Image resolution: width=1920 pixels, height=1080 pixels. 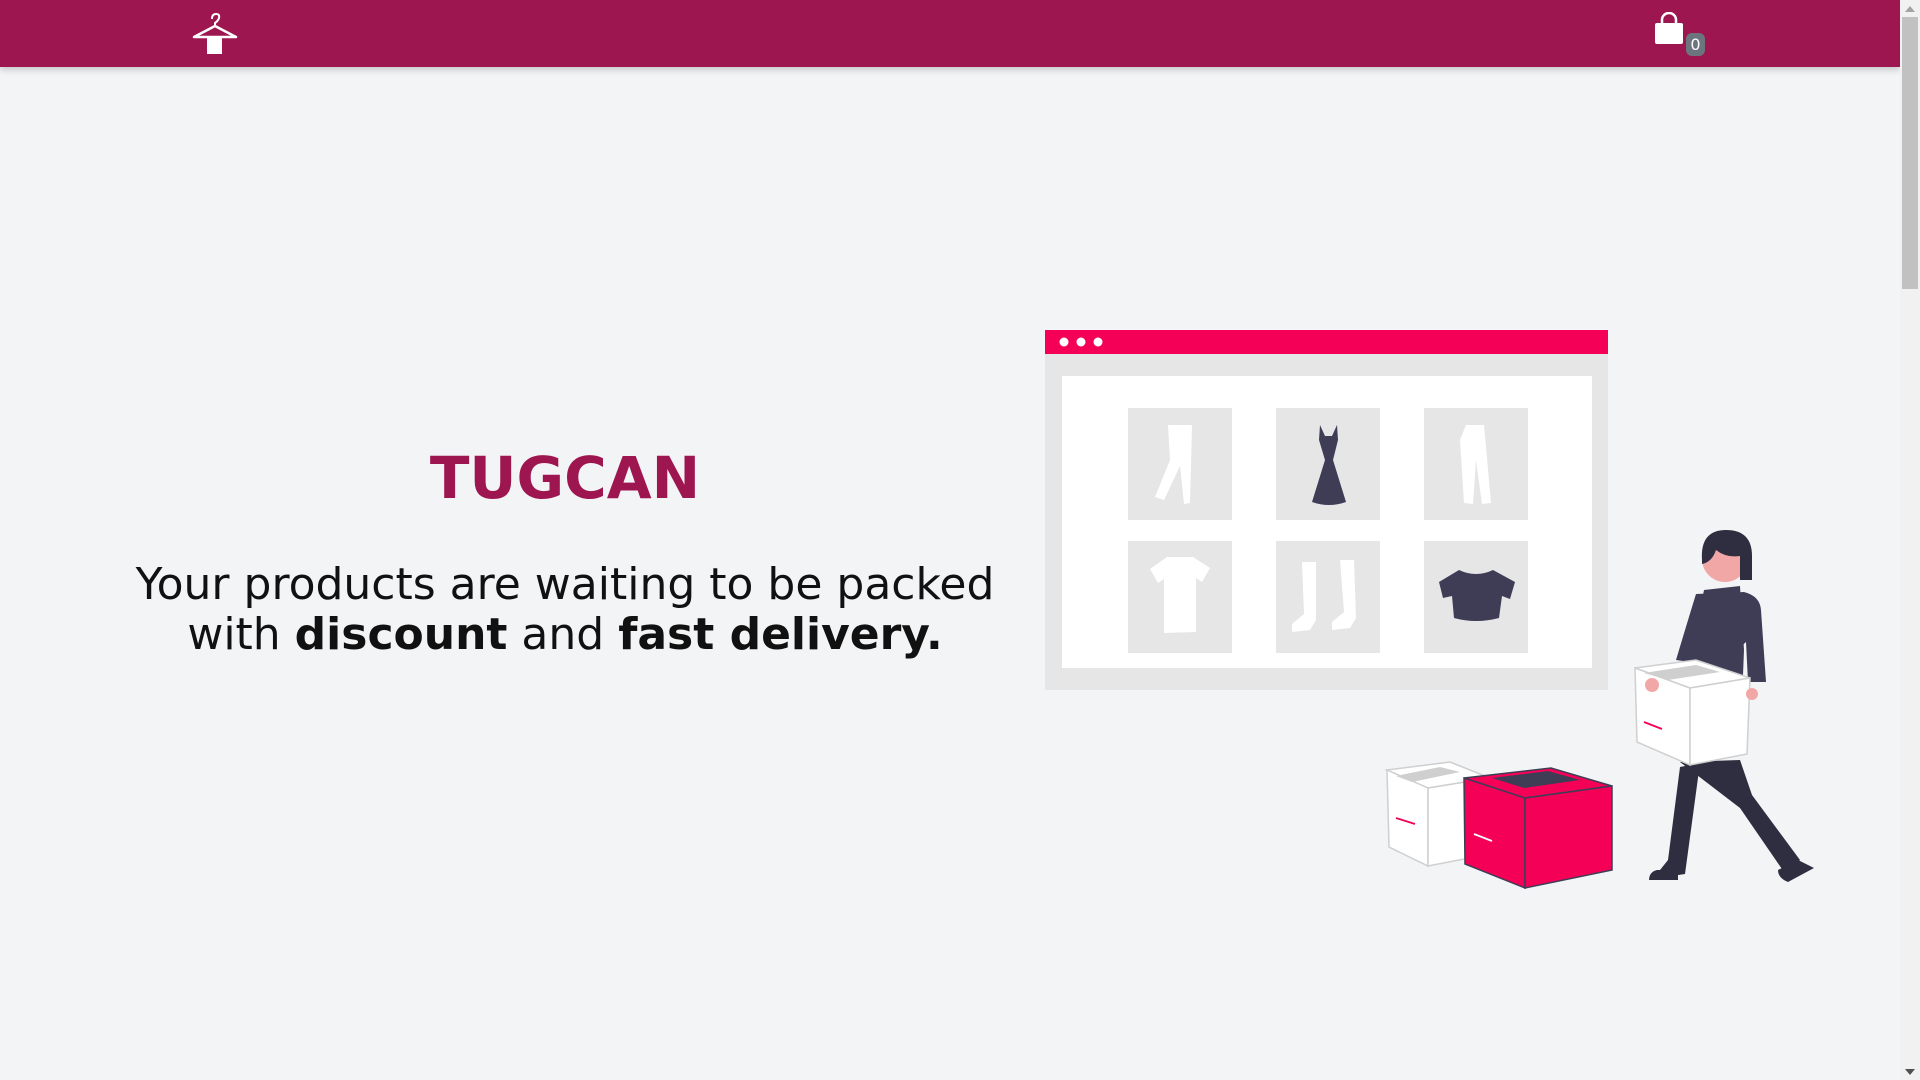 I want to click on tagline-prefix: with, so click(x=241, y=634).